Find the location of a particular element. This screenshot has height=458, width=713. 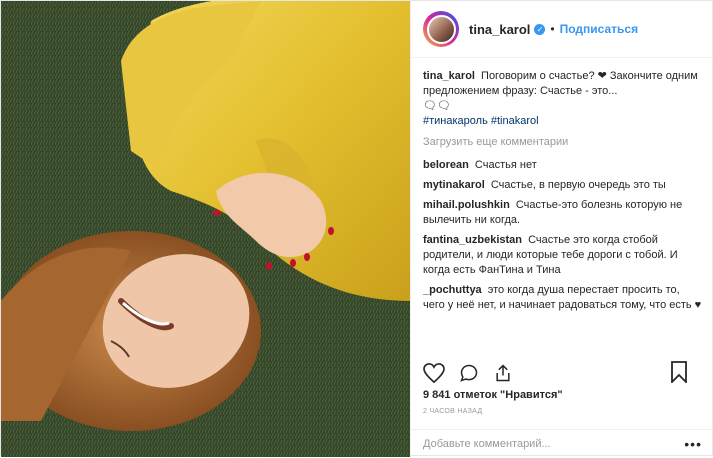

post-header: tina_karol ✓ • Подписаться is located at coordinates (562, 29).